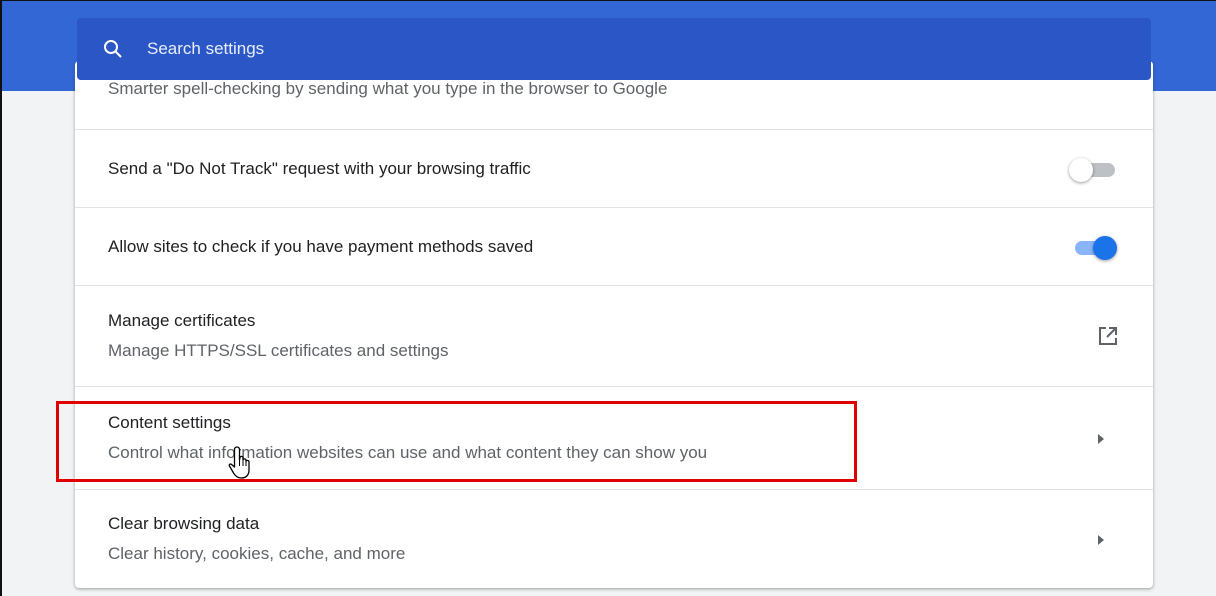  I want to click on clear-browsing-data-description: Clear history, cookies, cache, and more, so click(257, 553).